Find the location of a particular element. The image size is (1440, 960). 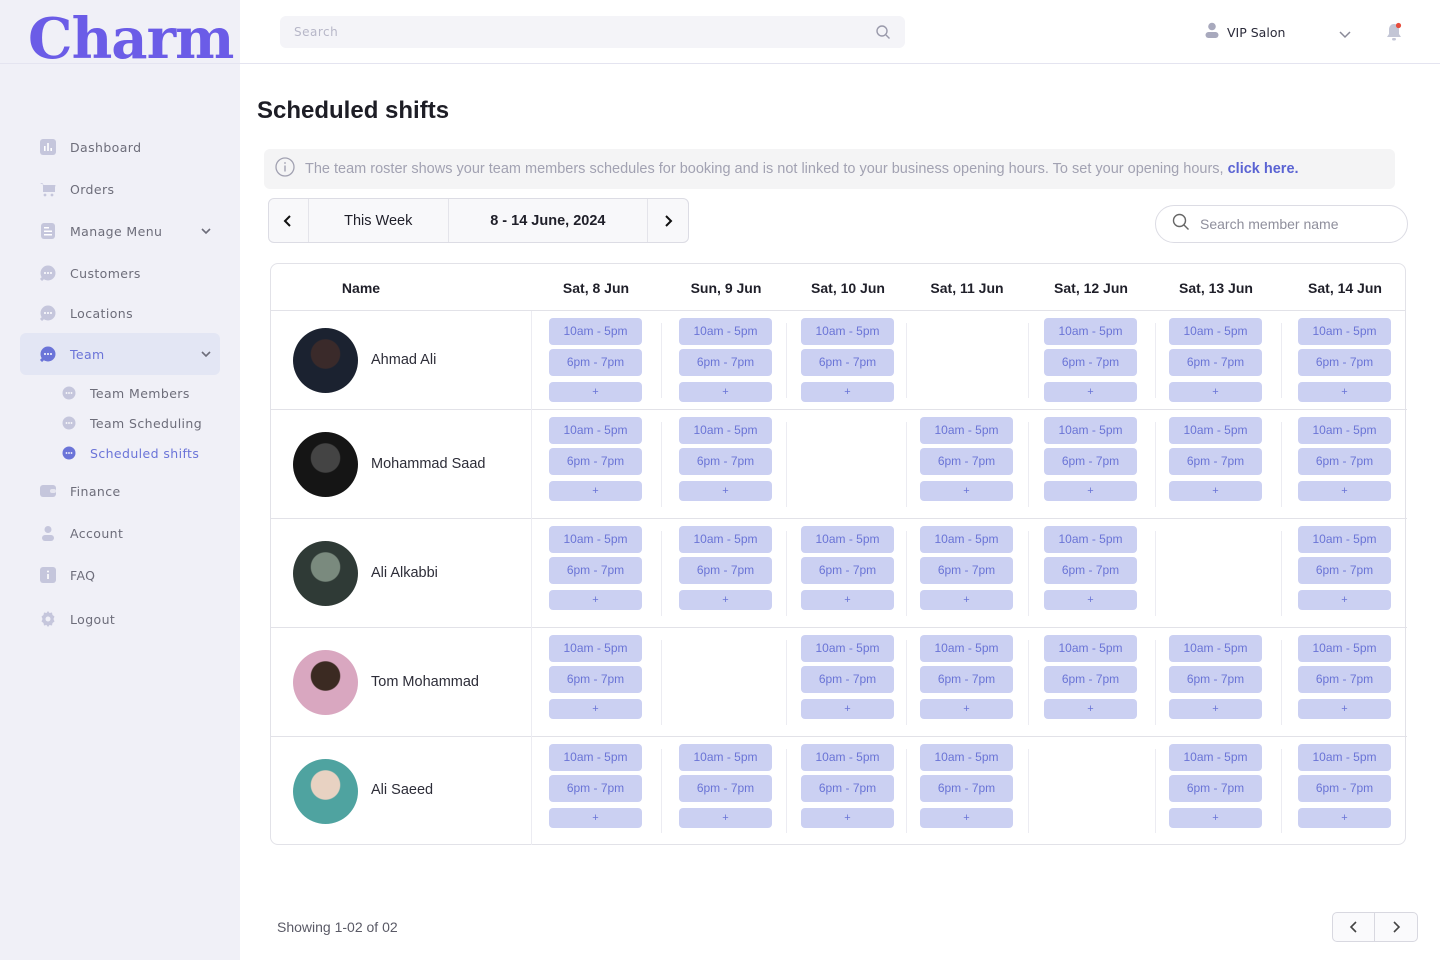

sidebar-item-locations: Locations is located at coordinates (120, 313).